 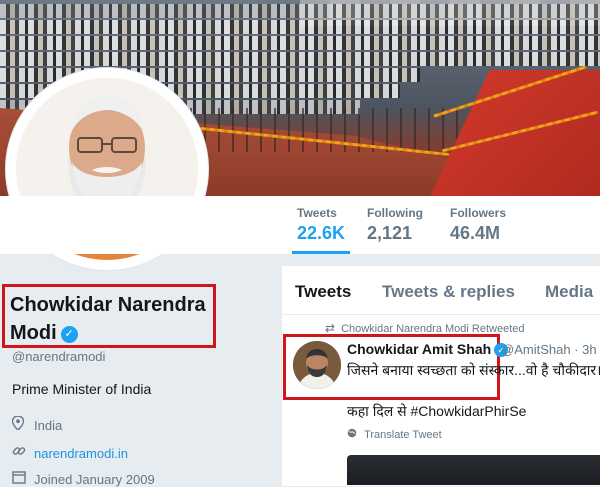 I want to click on following-stat: Following 2,121, so click(x=395, y=225).